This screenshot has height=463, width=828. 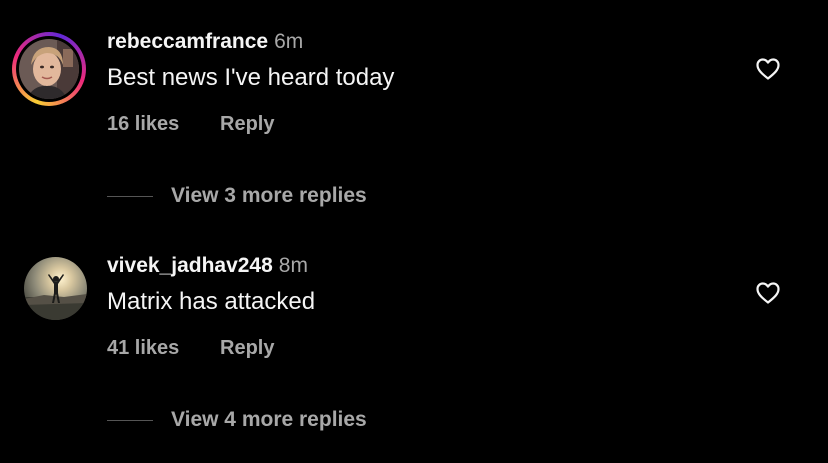 What do you see at coordinates (211, 301) in the screenshot?
I see `comment-text: Matrix has attacked` at bounding box center [211, 301].